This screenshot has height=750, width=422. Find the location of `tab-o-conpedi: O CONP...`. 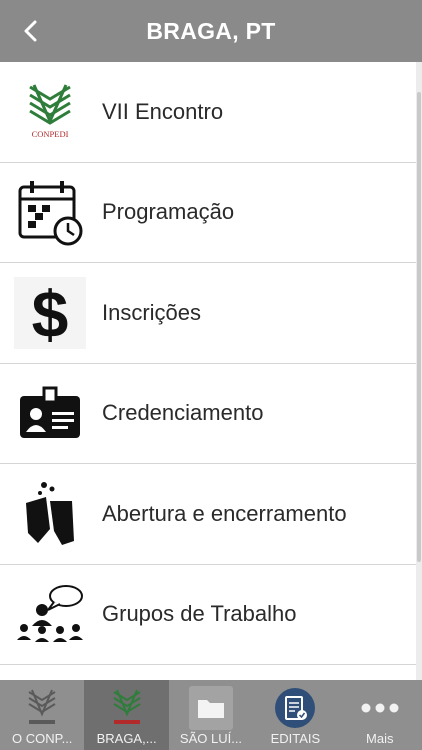

tab-o-conpedi: O CONP... is located at coordinates (42, 715).